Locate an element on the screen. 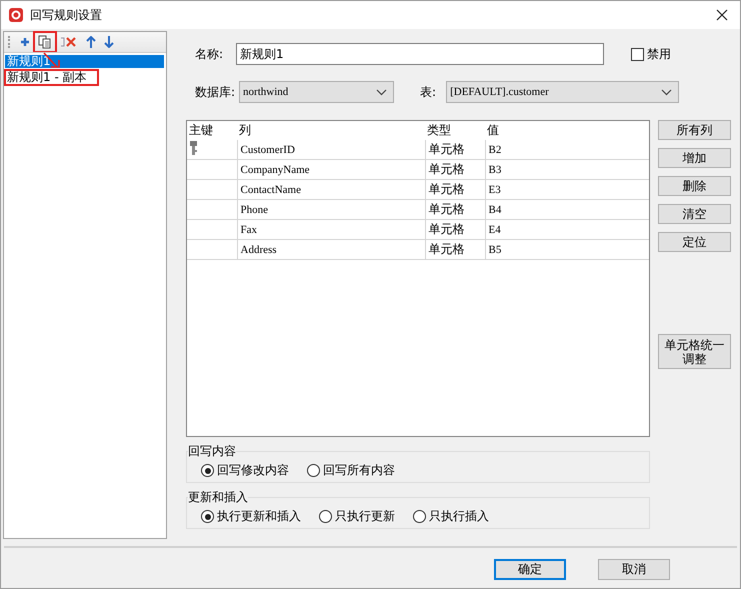  table-cell: B3 is located at coordinates (567, 170).